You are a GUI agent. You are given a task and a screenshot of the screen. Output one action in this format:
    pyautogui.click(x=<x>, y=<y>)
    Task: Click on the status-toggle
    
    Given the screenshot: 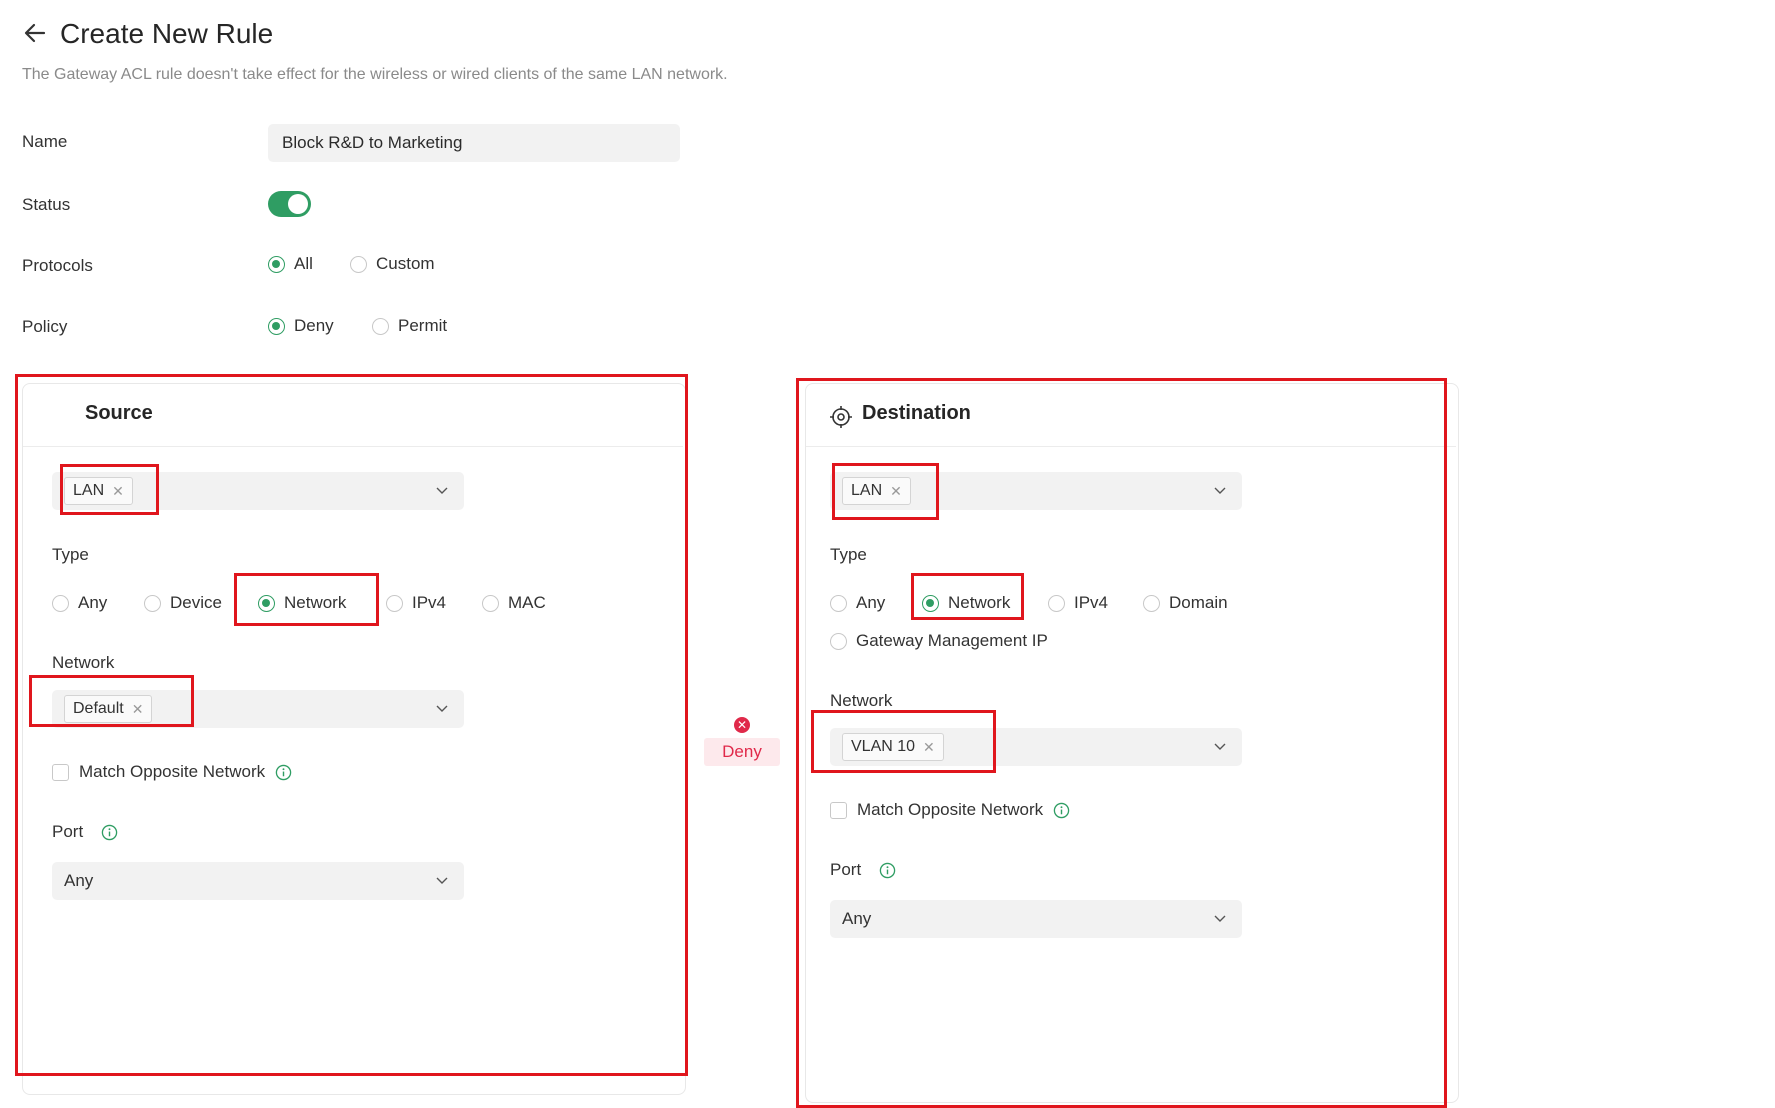 What is the action you would take?
    pyautogui.click(x=289, y=204)
    